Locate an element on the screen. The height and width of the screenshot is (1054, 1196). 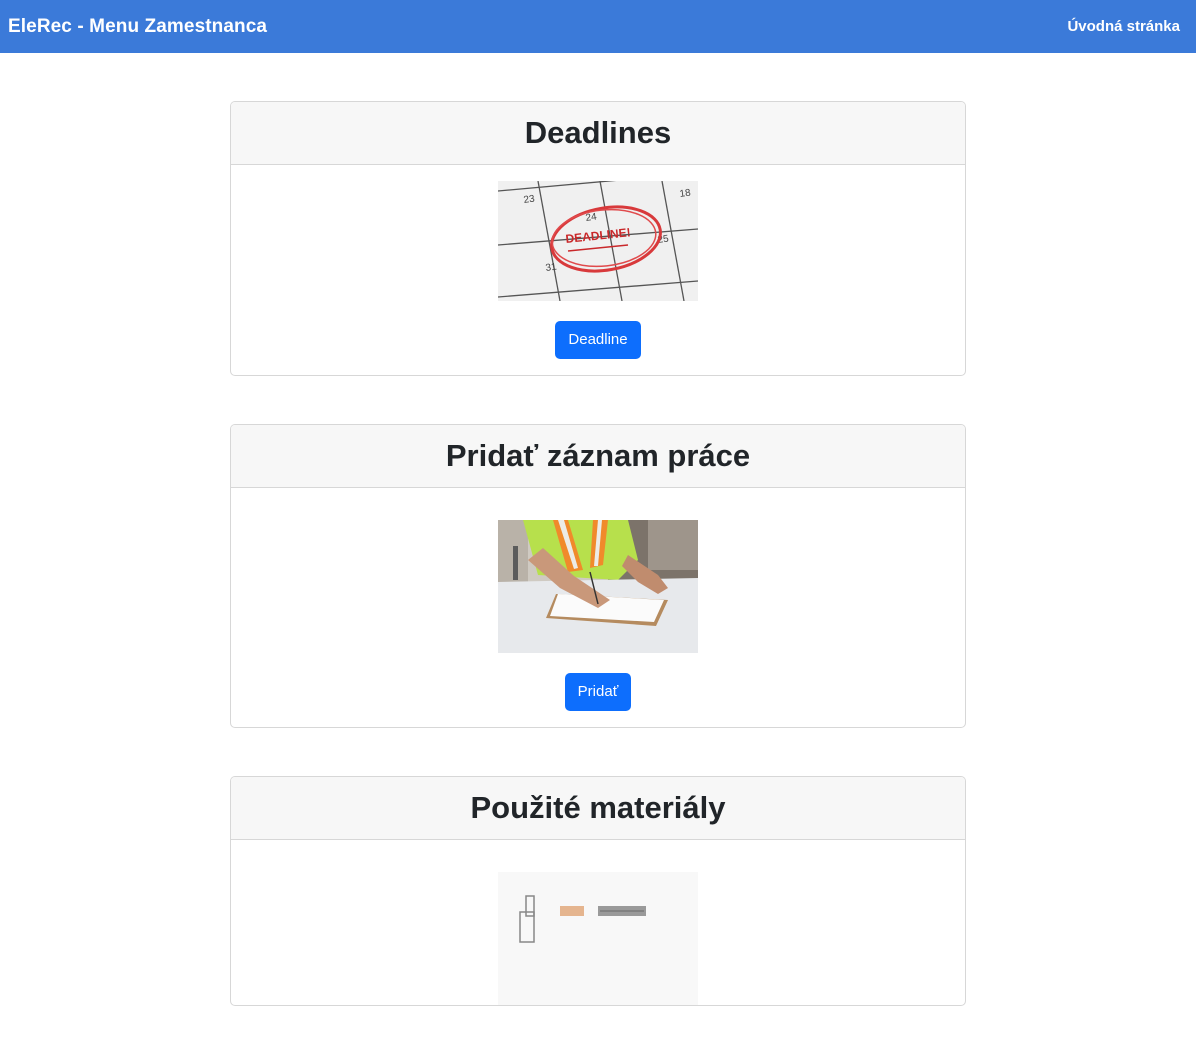
worker-writing-clipboard-image is located at coordinates (598, 586).